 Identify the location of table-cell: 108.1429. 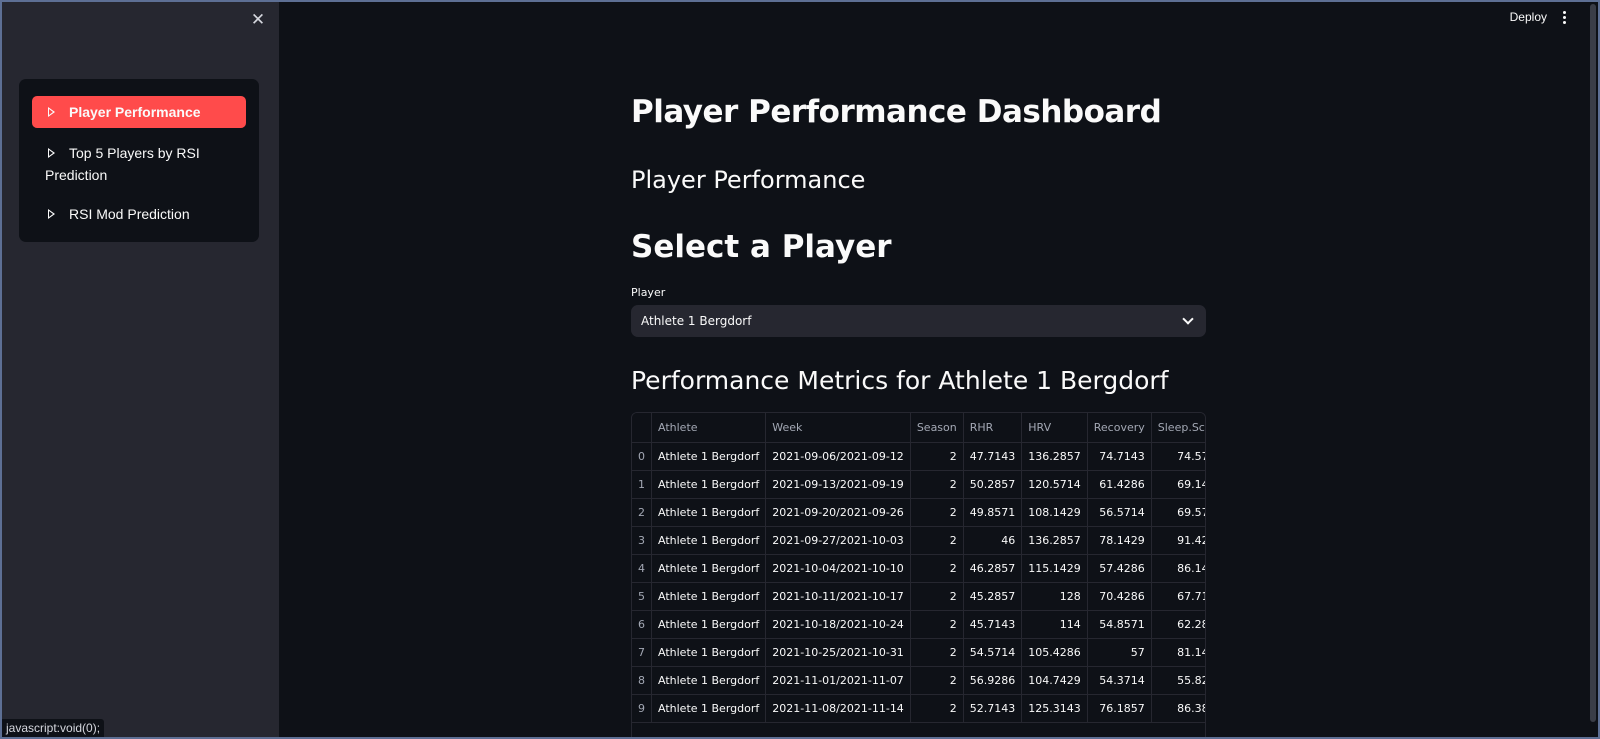
(1054, 512).